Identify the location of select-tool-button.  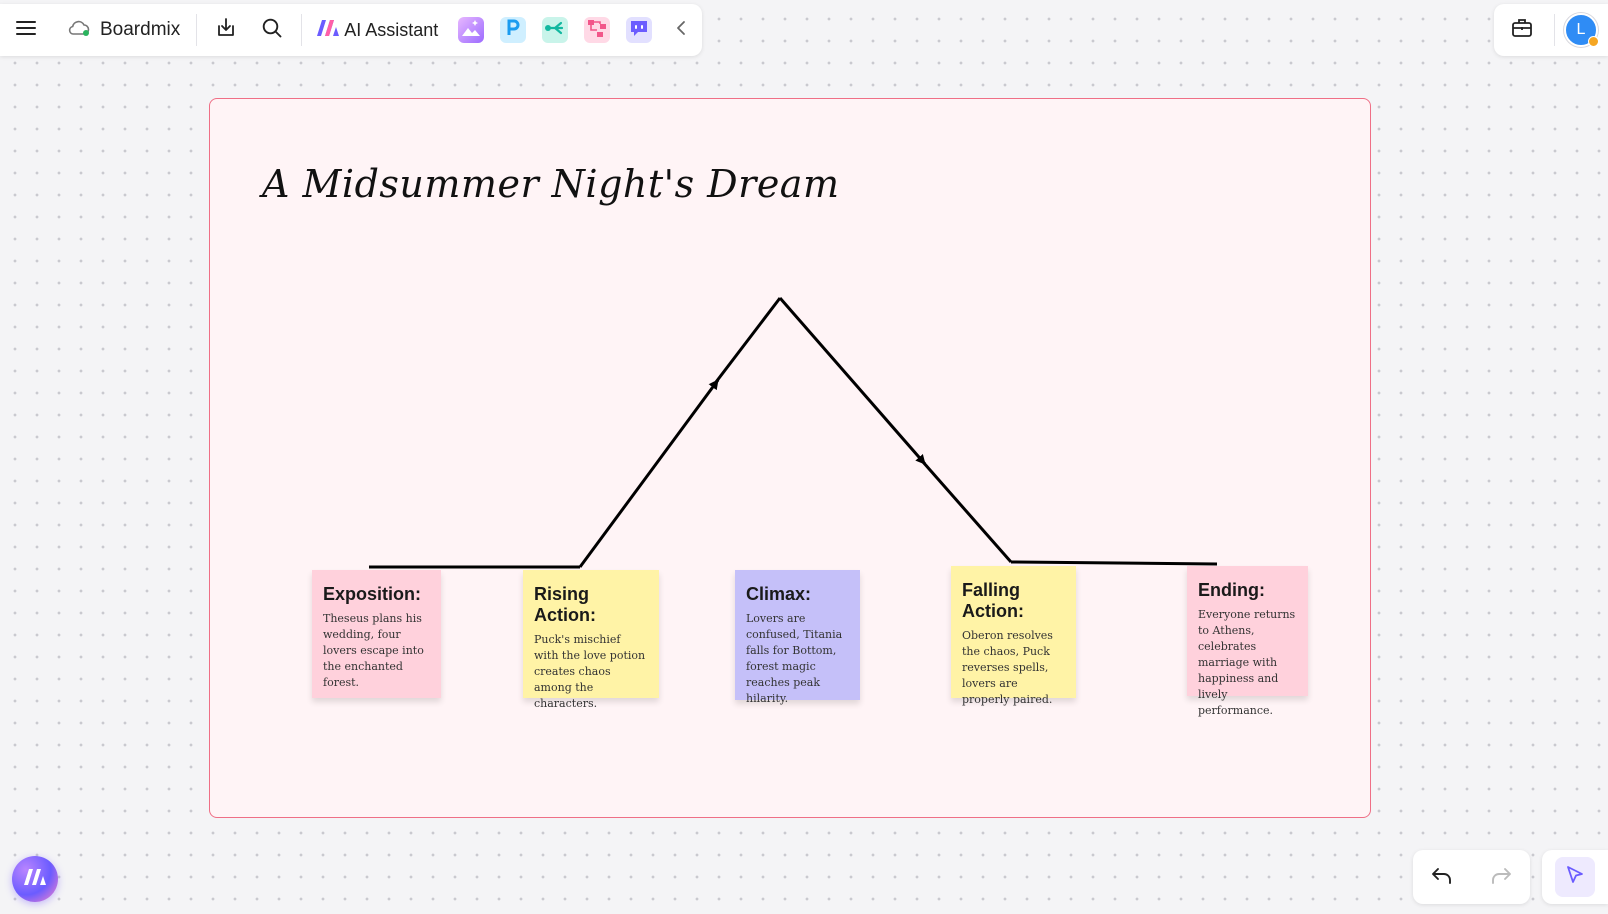
(1575, 877).